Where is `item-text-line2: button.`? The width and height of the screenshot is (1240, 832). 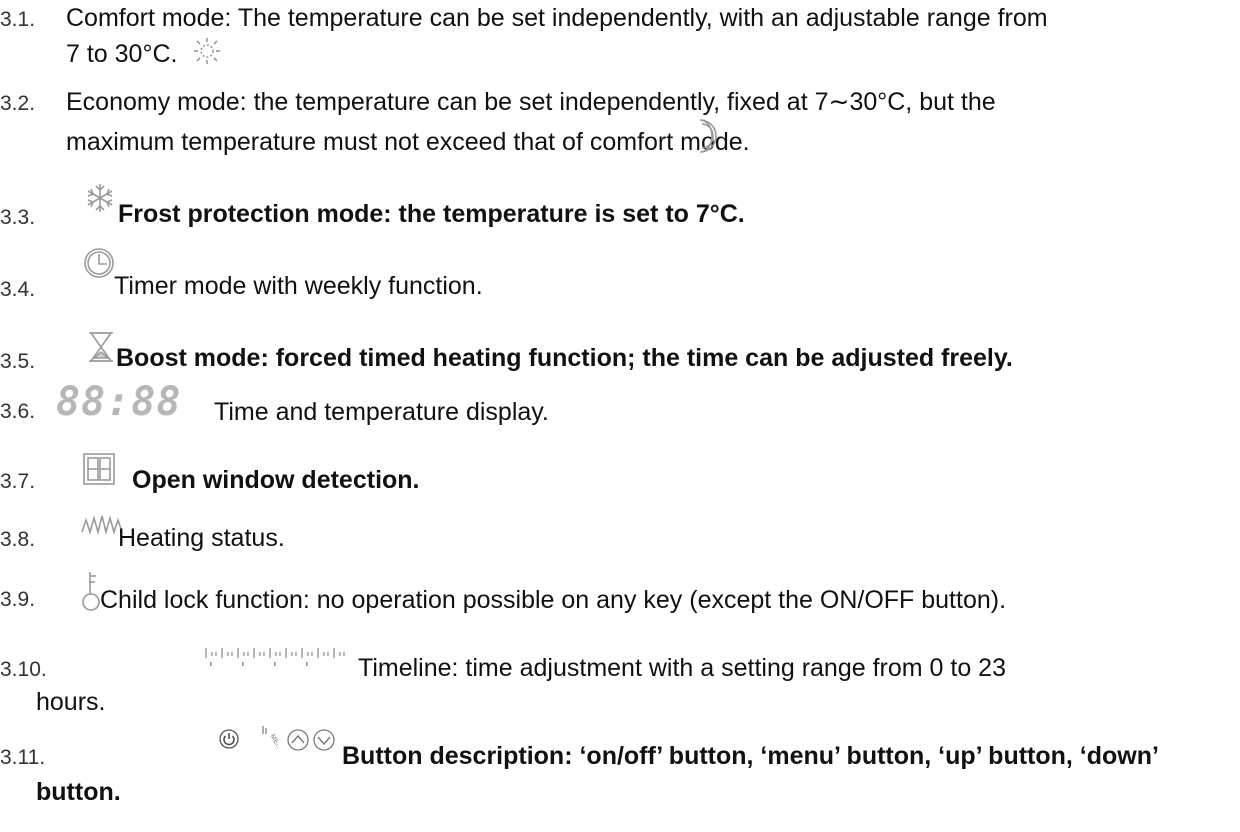
item-text-line2: button. is located at coordinates (78, 792).